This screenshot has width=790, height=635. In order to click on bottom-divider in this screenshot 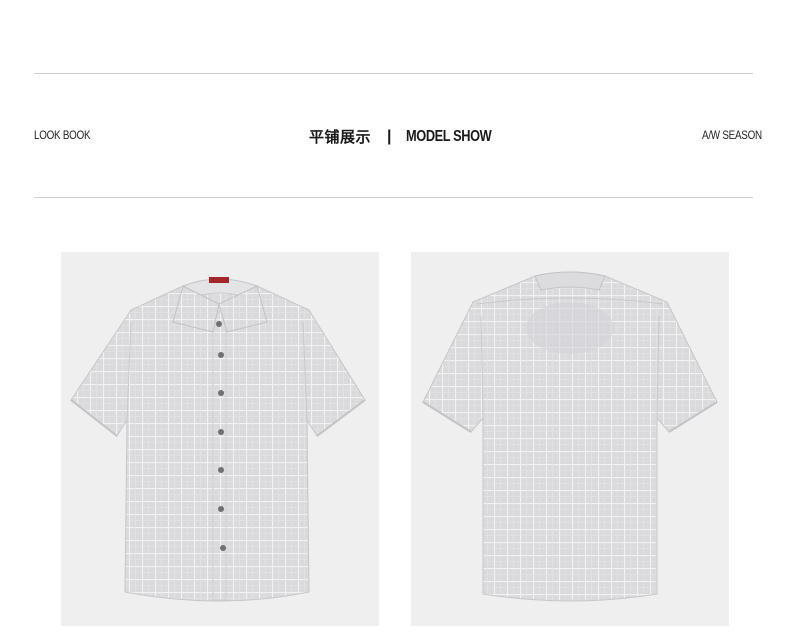, I will do `click(393, 197)`.